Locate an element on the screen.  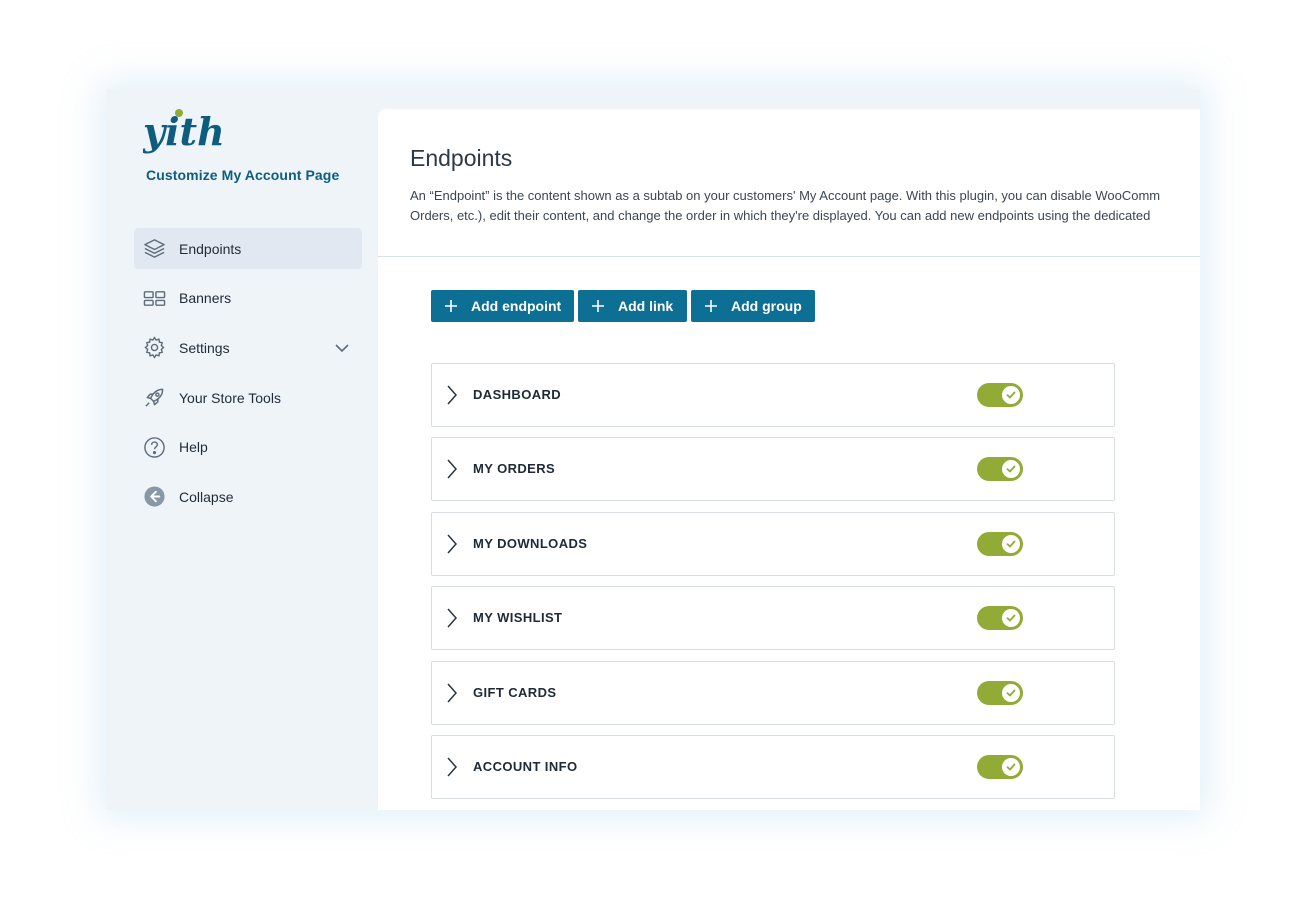
sidebar-item-label: Your Store Tools is located at coordinates (230, 397).